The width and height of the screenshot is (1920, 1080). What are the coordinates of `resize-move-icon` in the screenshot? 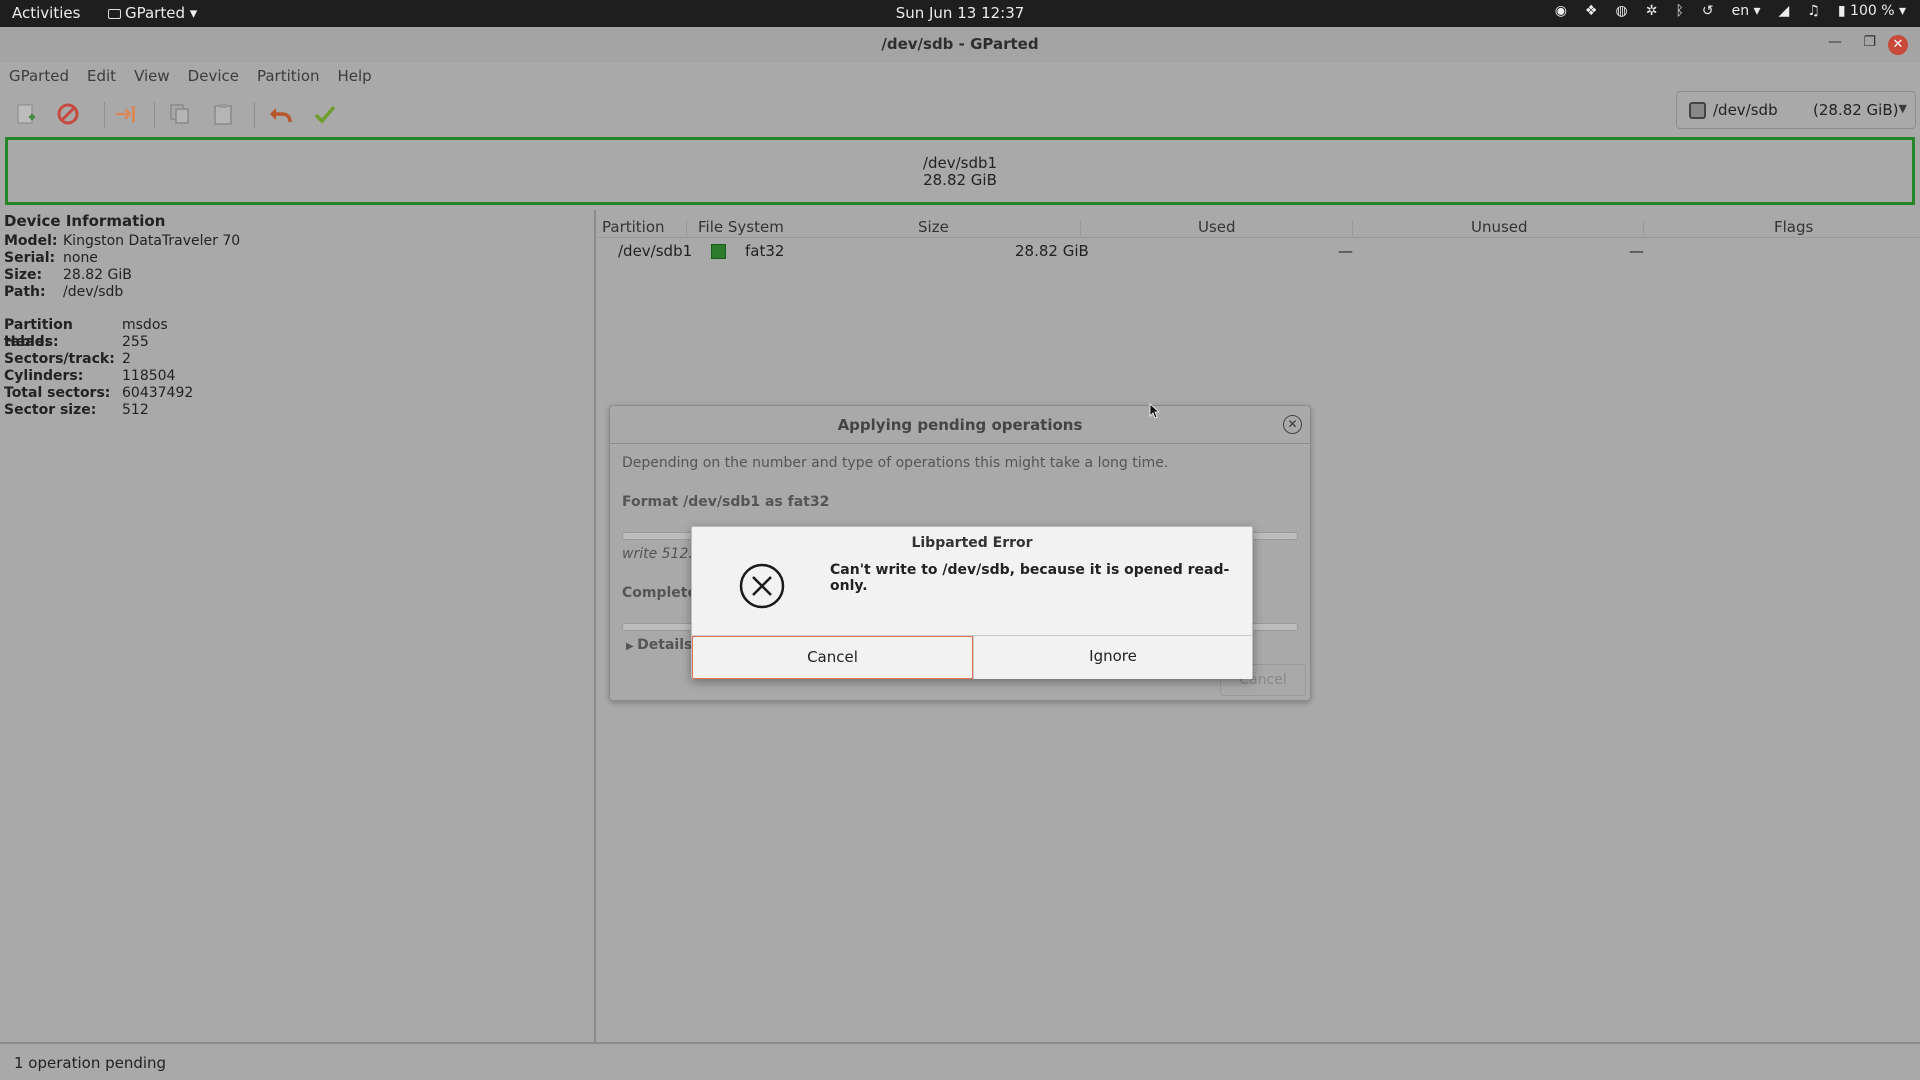 It's located at (126, 114).